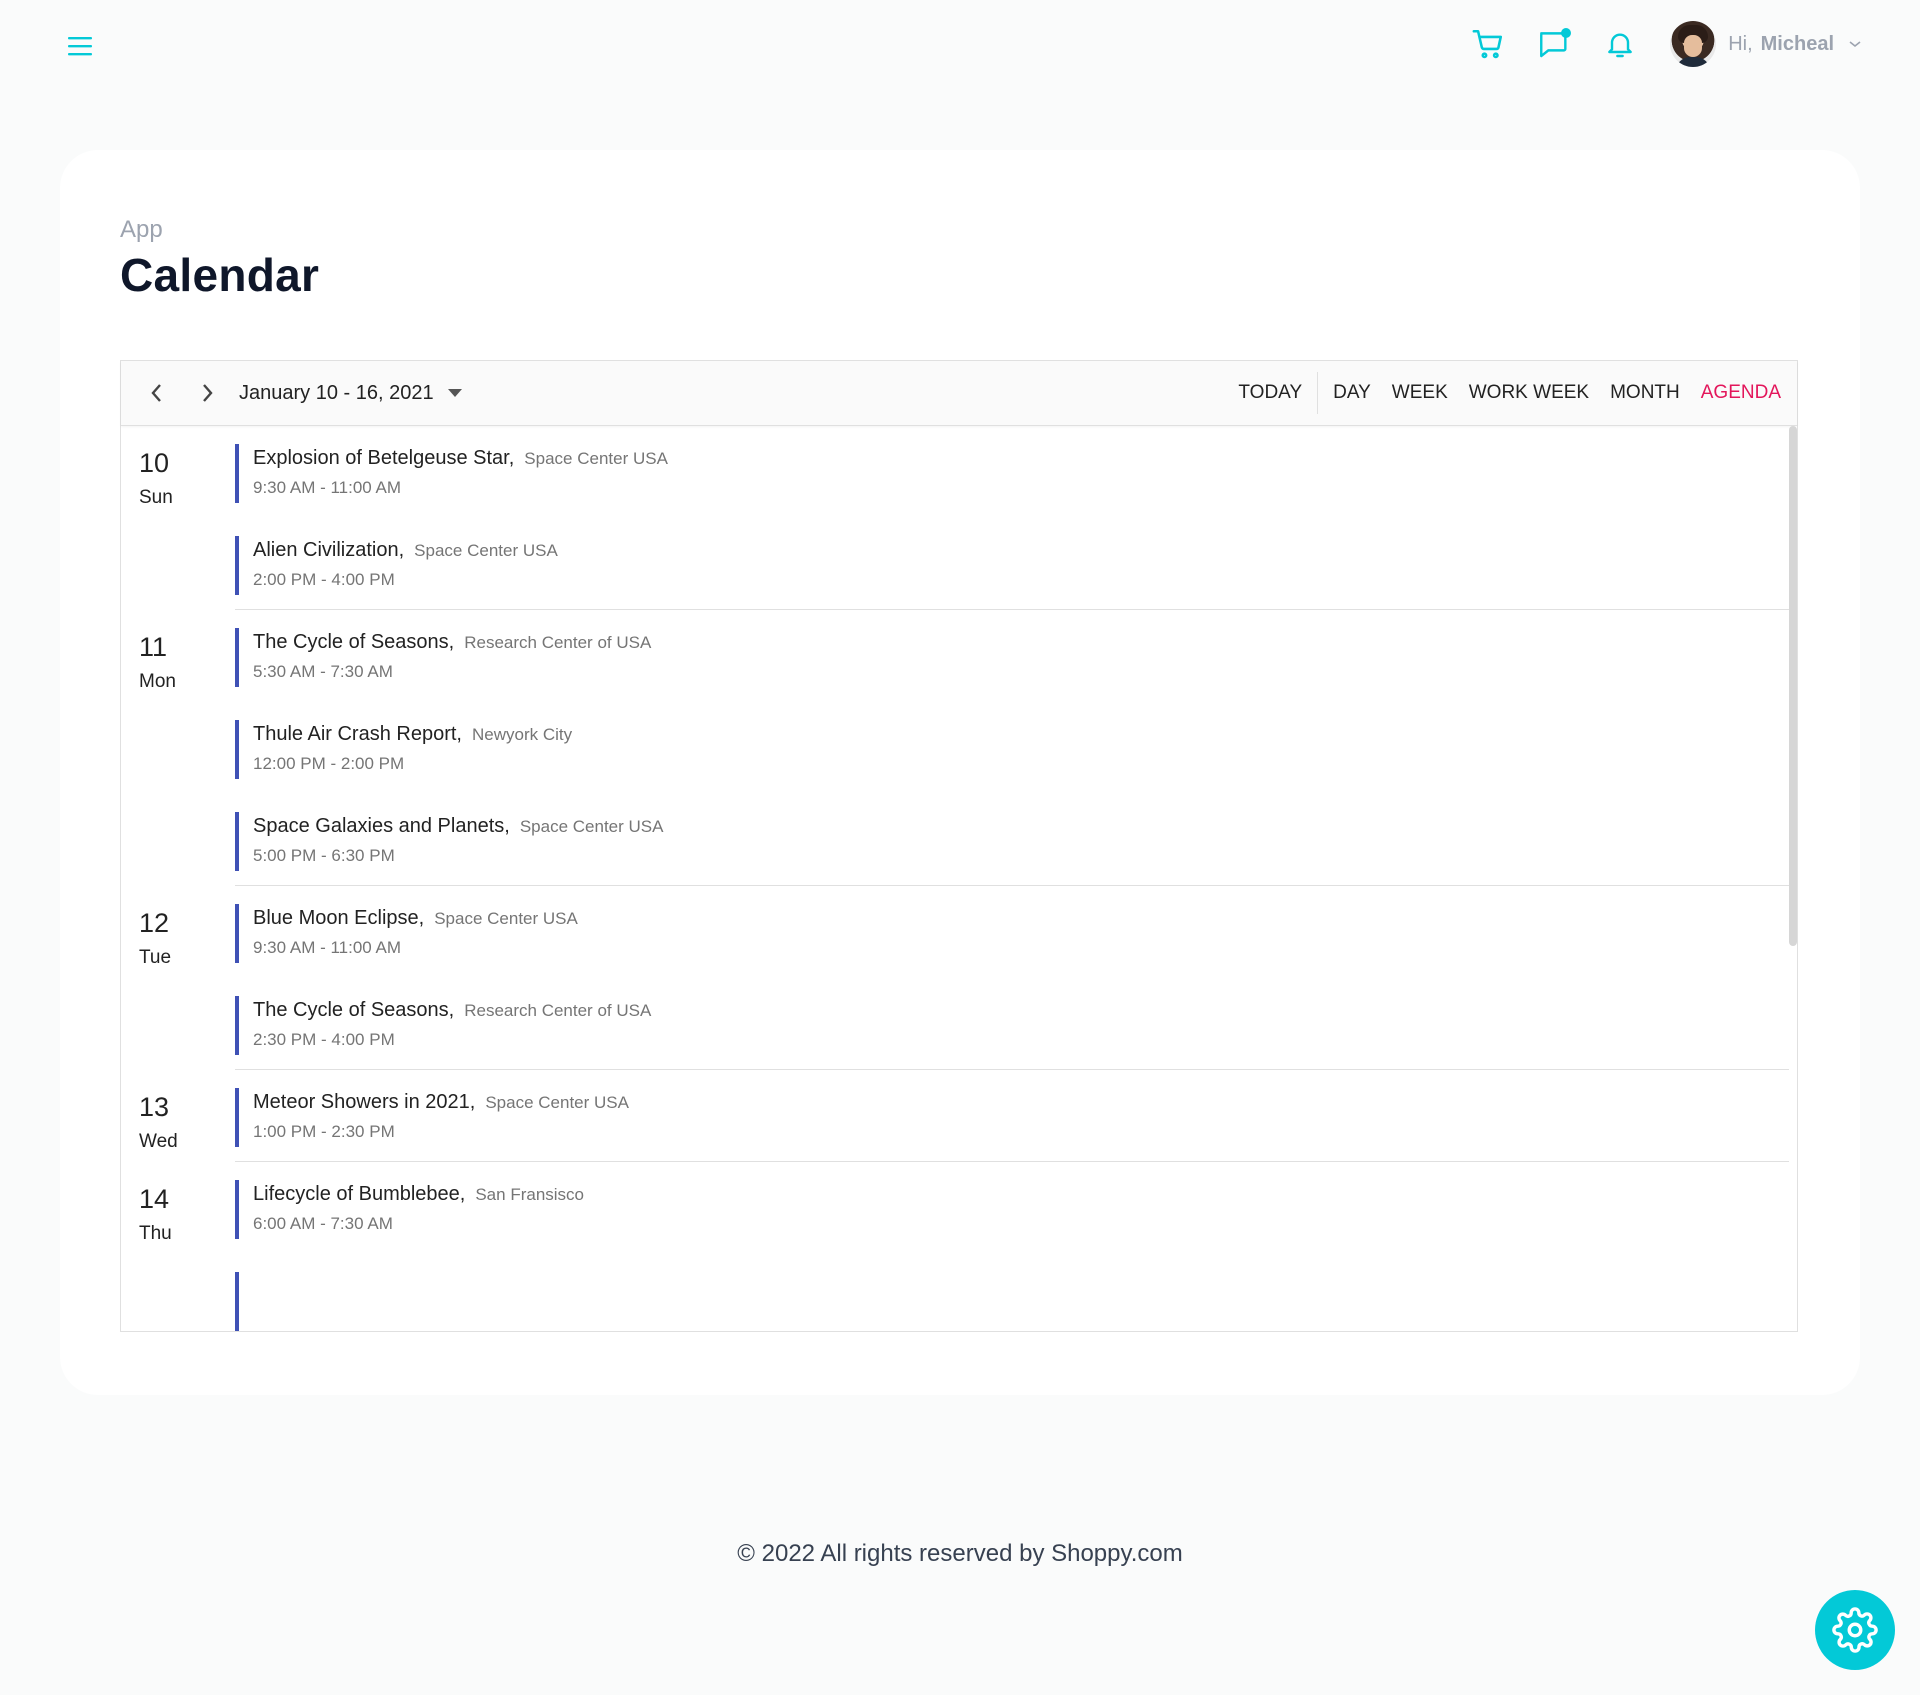  I want to click on event-time: 5:00 PM - 6:30 PM, so click(324, 855).